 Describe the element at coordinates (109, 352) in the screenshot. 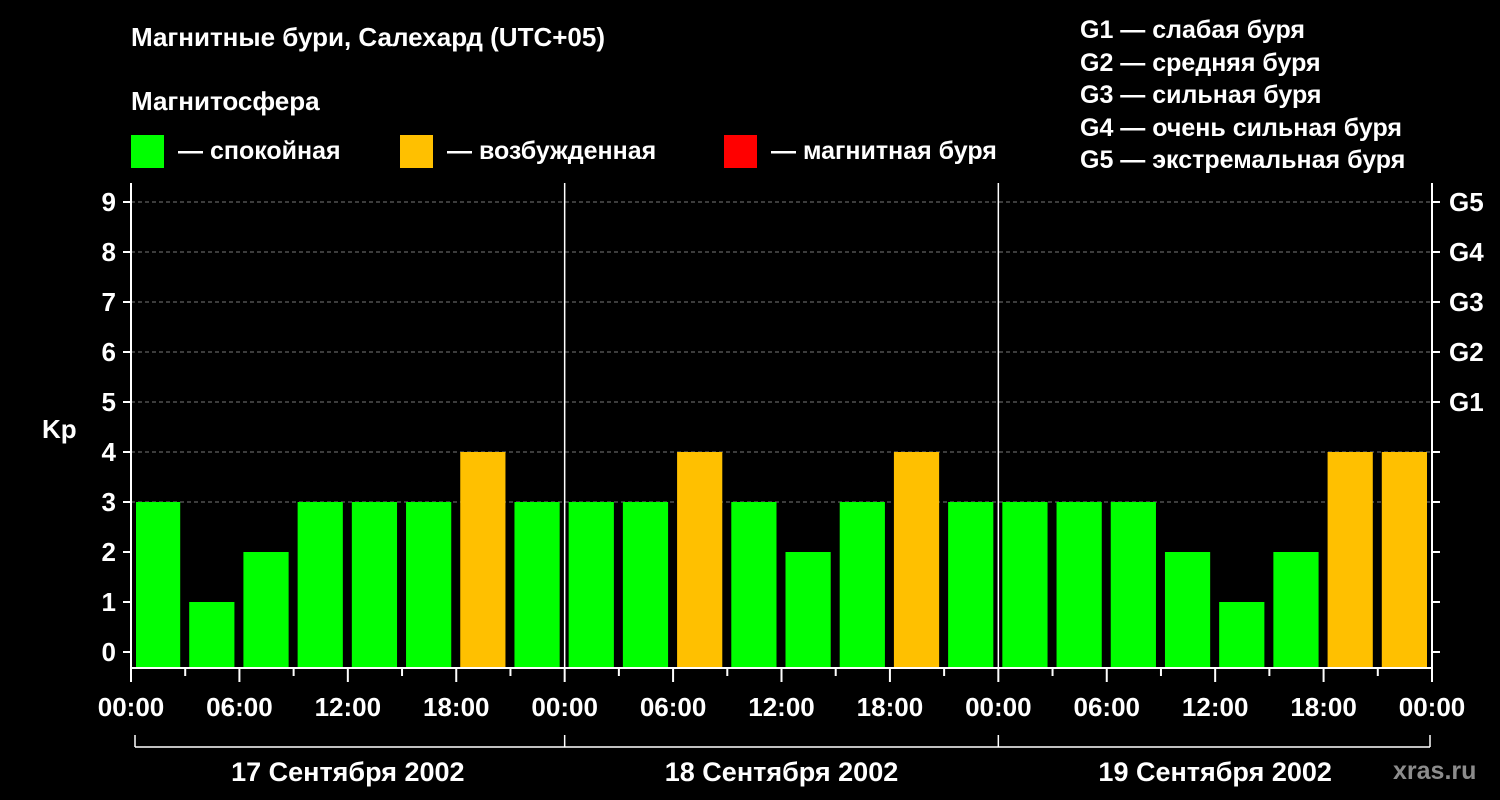

I see `y-tick-label: 6` at that location.